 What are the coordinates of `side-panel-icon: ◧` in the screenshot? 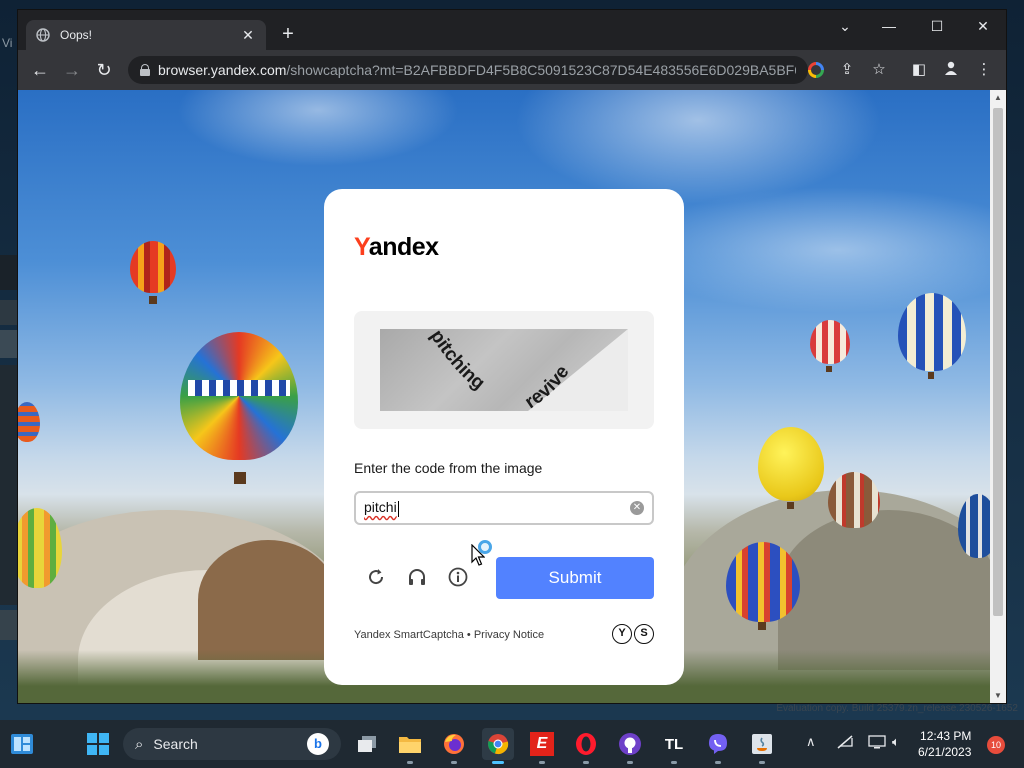 It's located at (919, 70).